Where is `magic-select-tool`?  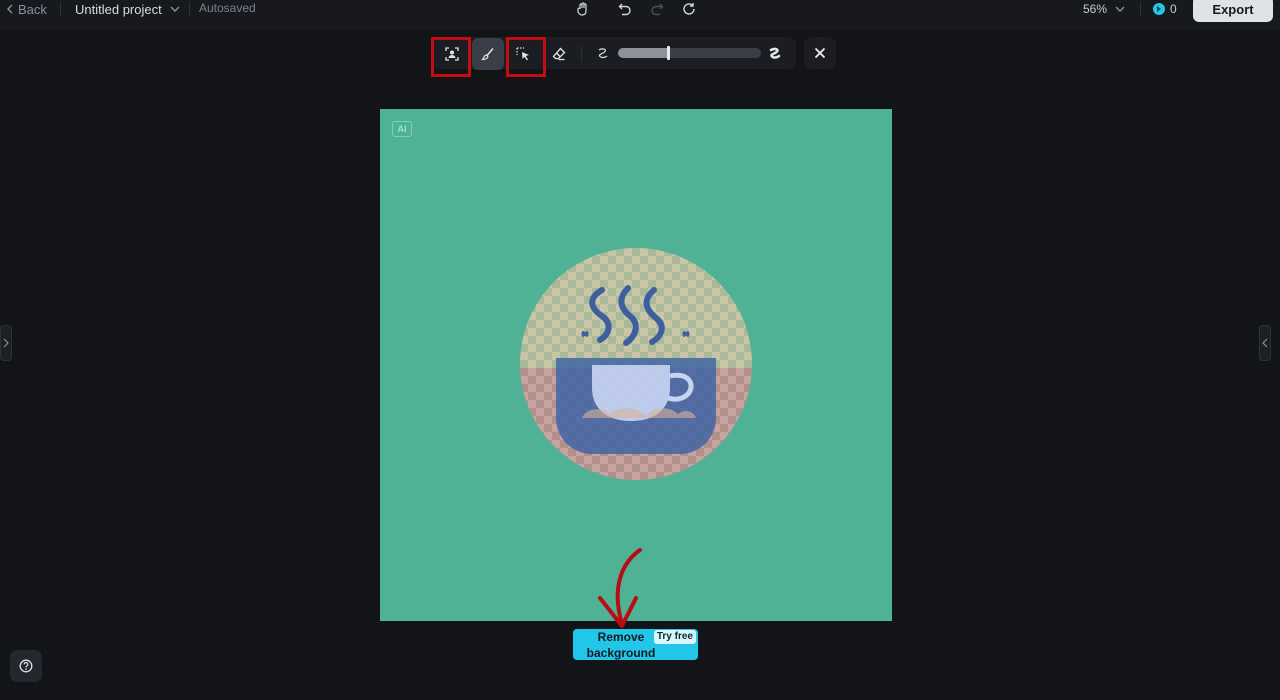
magic-select-tool is located at coordinates (523, 54).